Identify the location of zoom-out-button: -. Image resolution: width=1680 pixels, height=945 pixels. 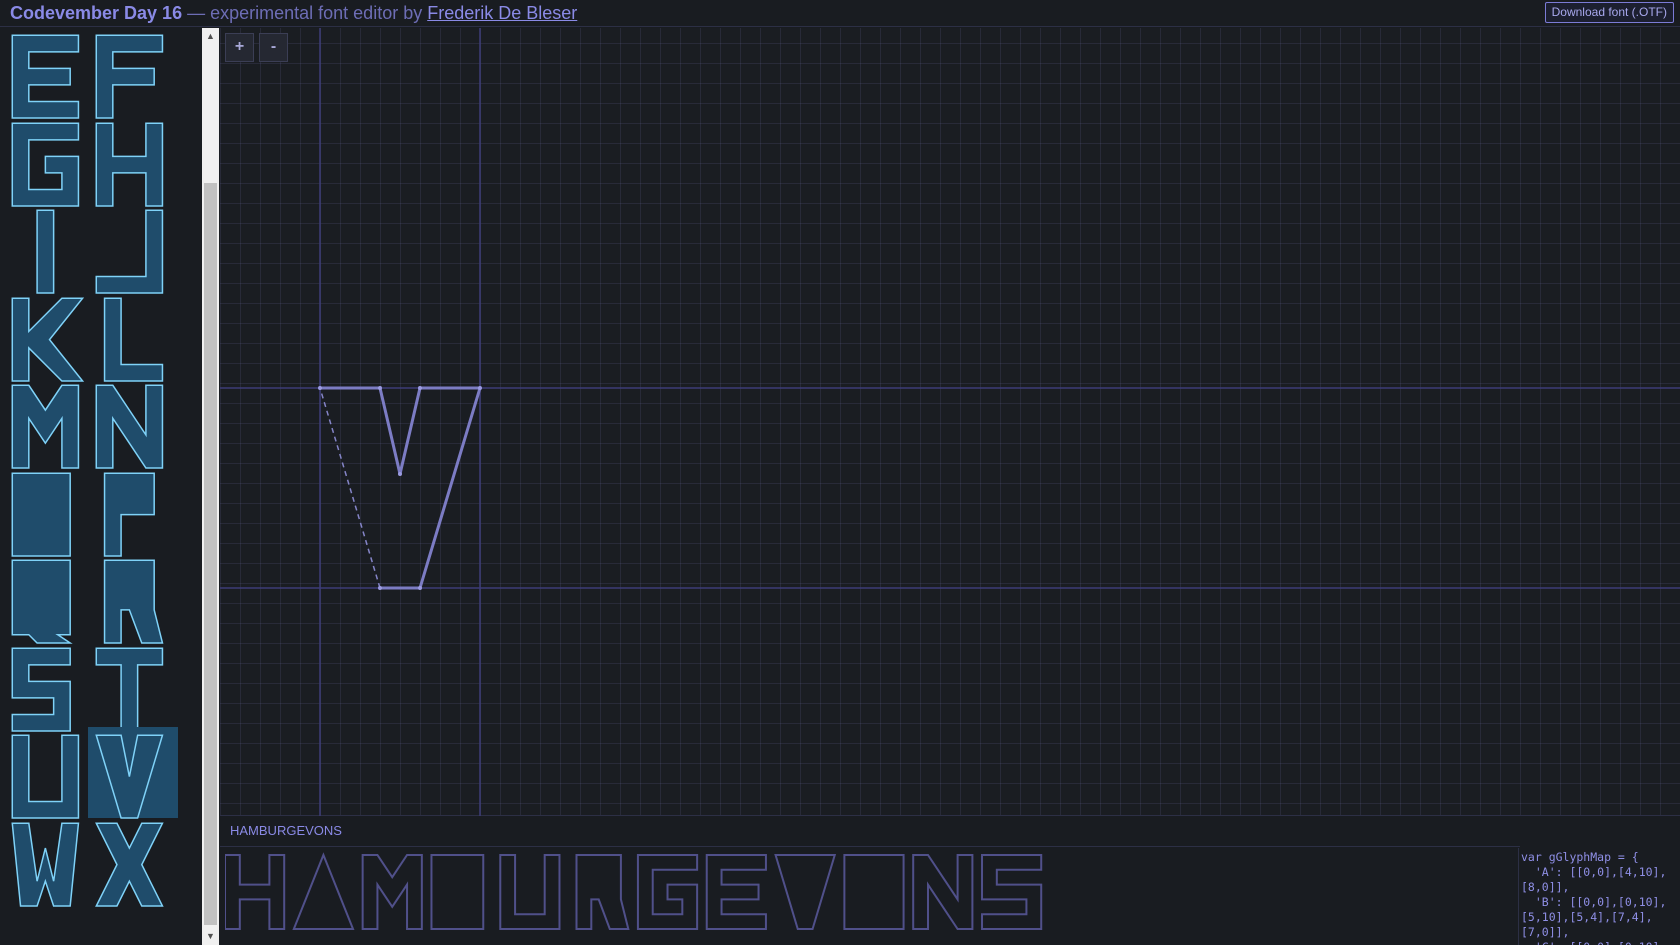
(273, 47).